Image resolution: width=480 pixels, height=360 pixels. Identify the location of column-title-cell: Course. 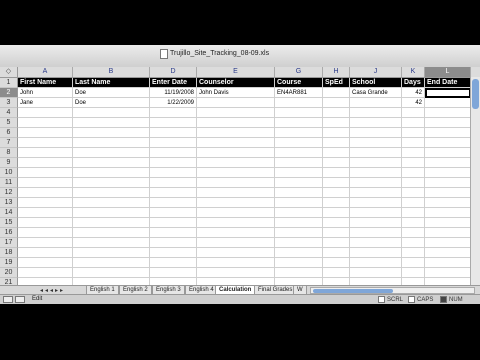
(299, 83).